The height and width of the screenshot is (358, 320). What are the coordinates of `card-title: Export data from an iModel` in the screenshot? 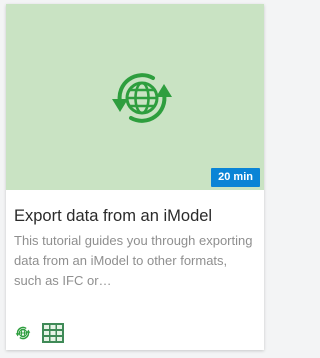 It's located at (137, 216).